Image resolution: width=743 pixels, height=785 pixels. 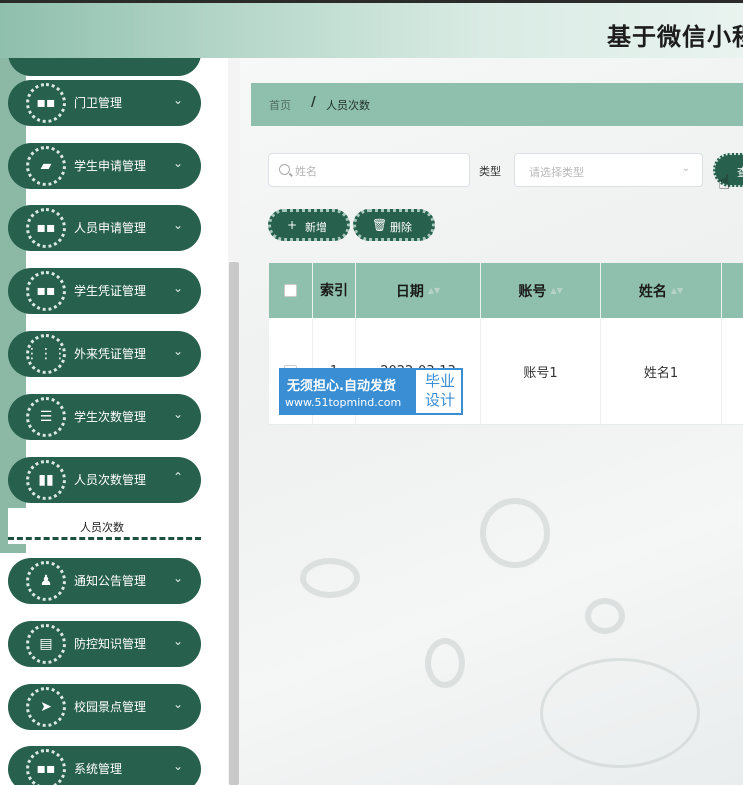 I want to click on chevron-up-icon: ⌃, so click(x=177, y=477).